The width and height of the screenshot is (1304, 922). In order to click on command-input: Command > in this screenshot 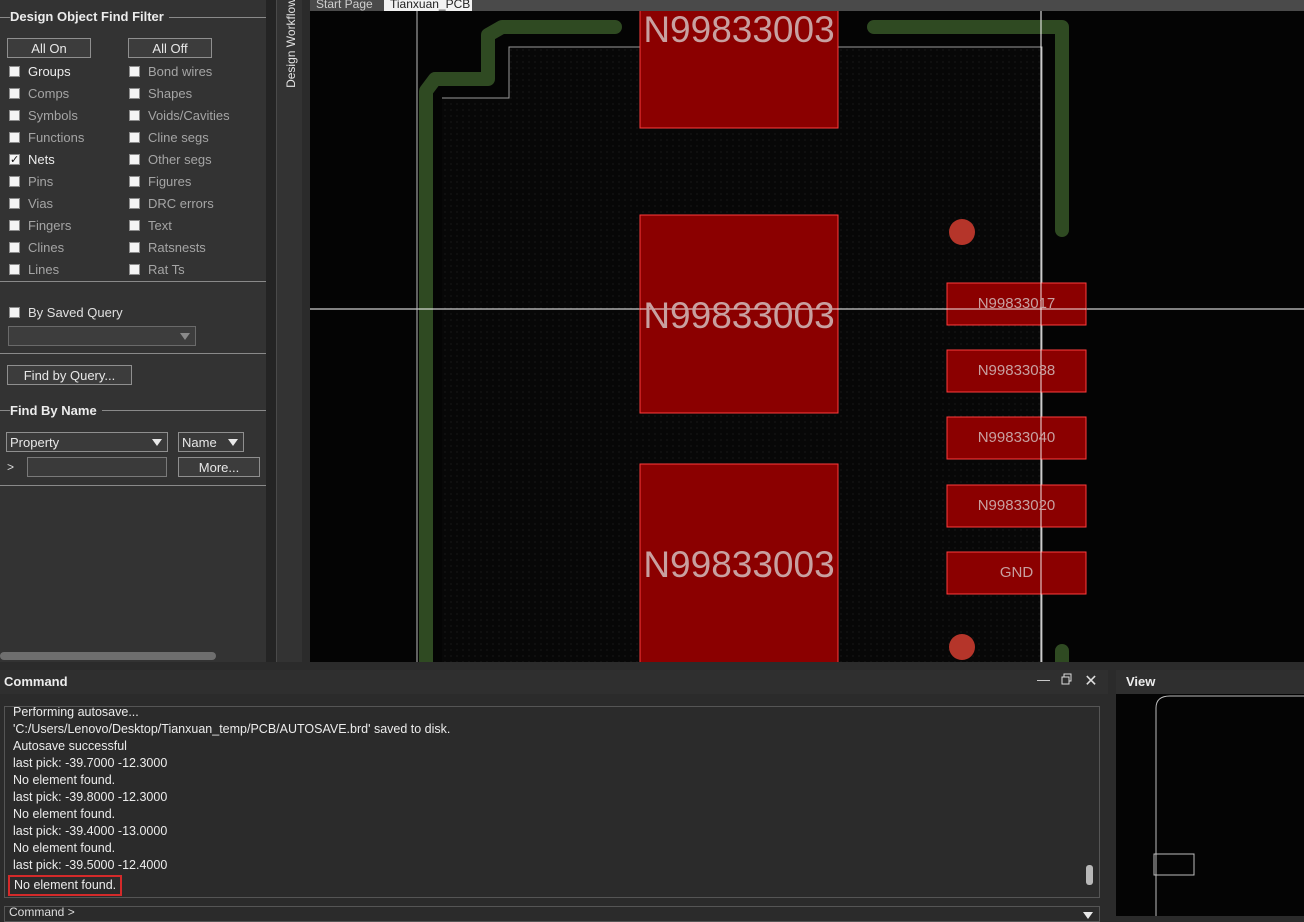, I will do `click(552, 914)`.